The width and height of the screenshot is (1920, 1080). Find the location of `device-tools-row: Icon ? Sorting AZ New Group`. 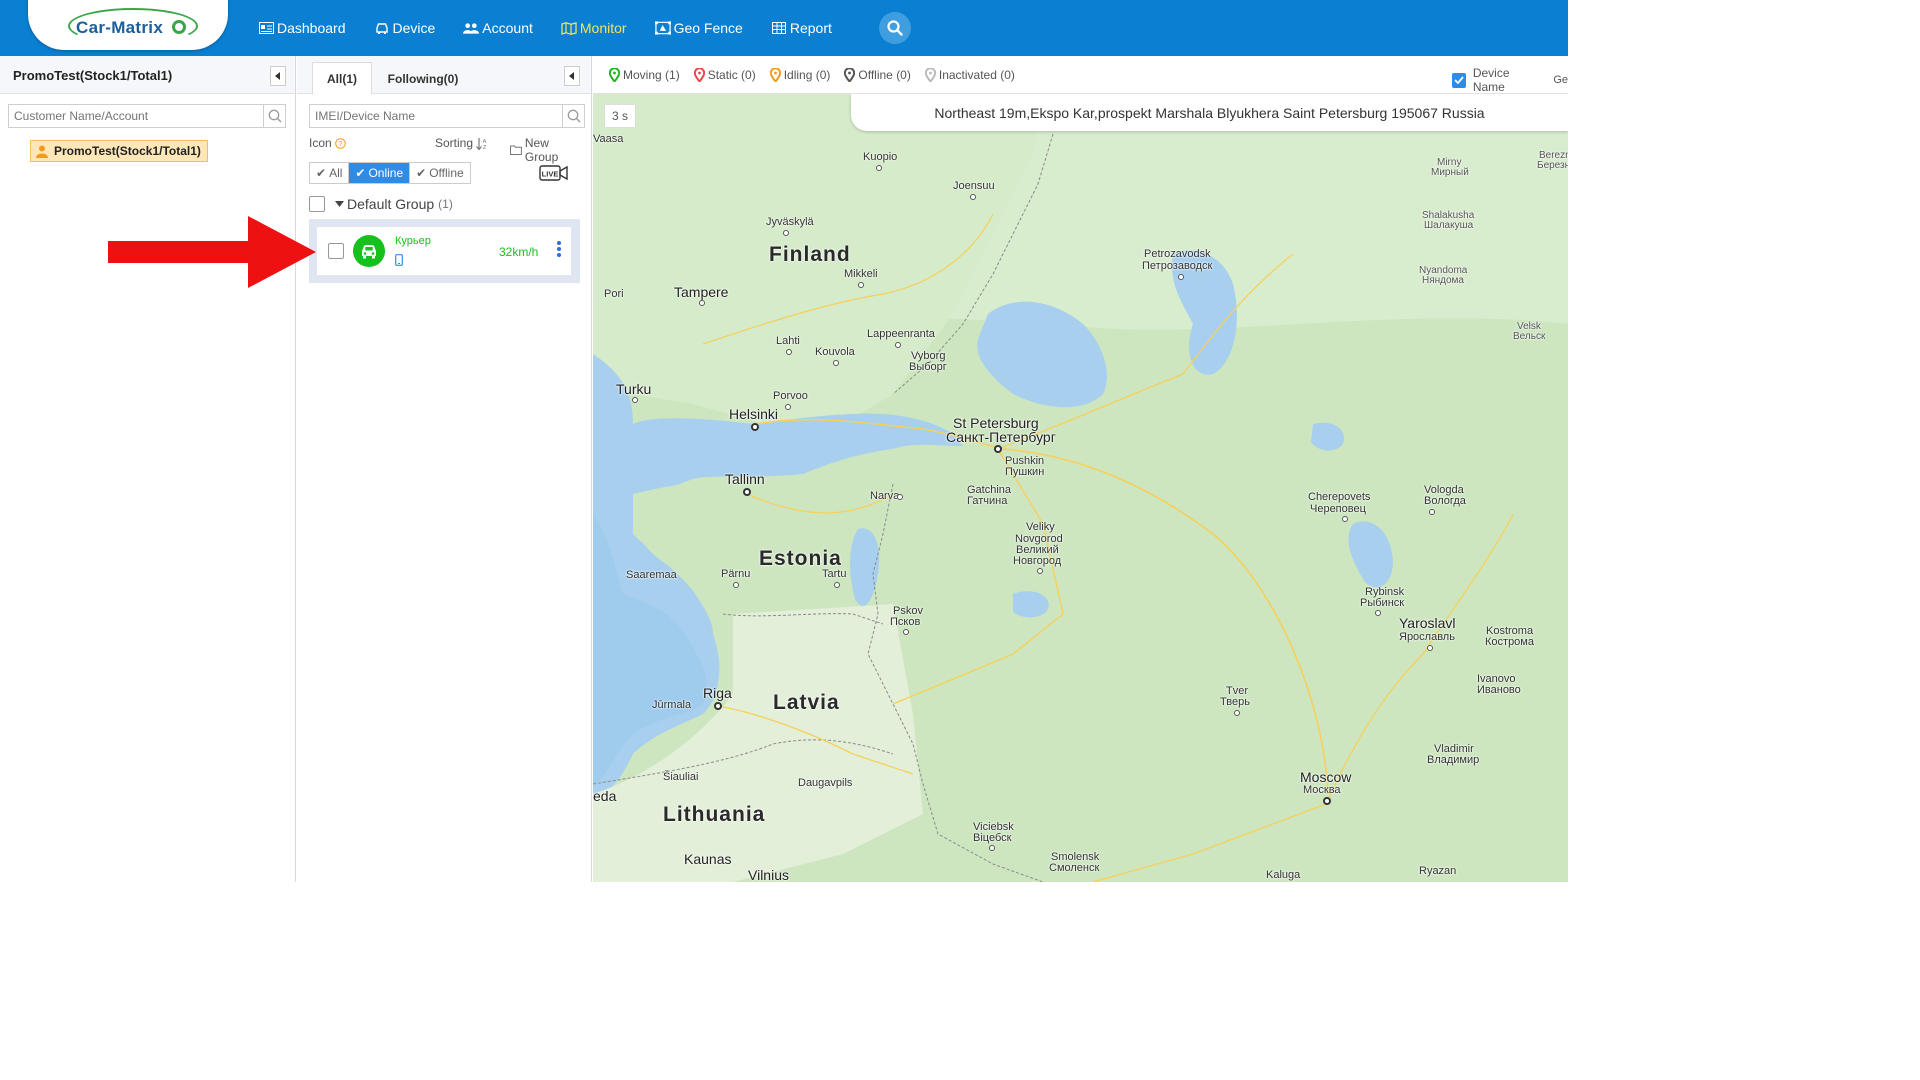

device-tools-row: Icon ? Sorting AZ New Group is located at coordinates (447, 150).